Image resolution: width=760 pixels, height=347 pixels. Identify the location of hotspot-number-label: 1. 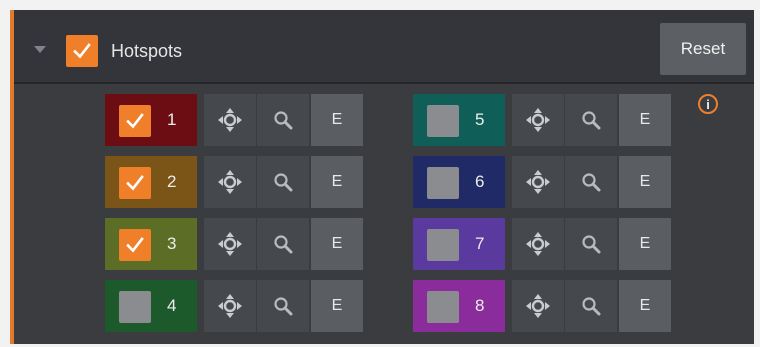
(172, 119).